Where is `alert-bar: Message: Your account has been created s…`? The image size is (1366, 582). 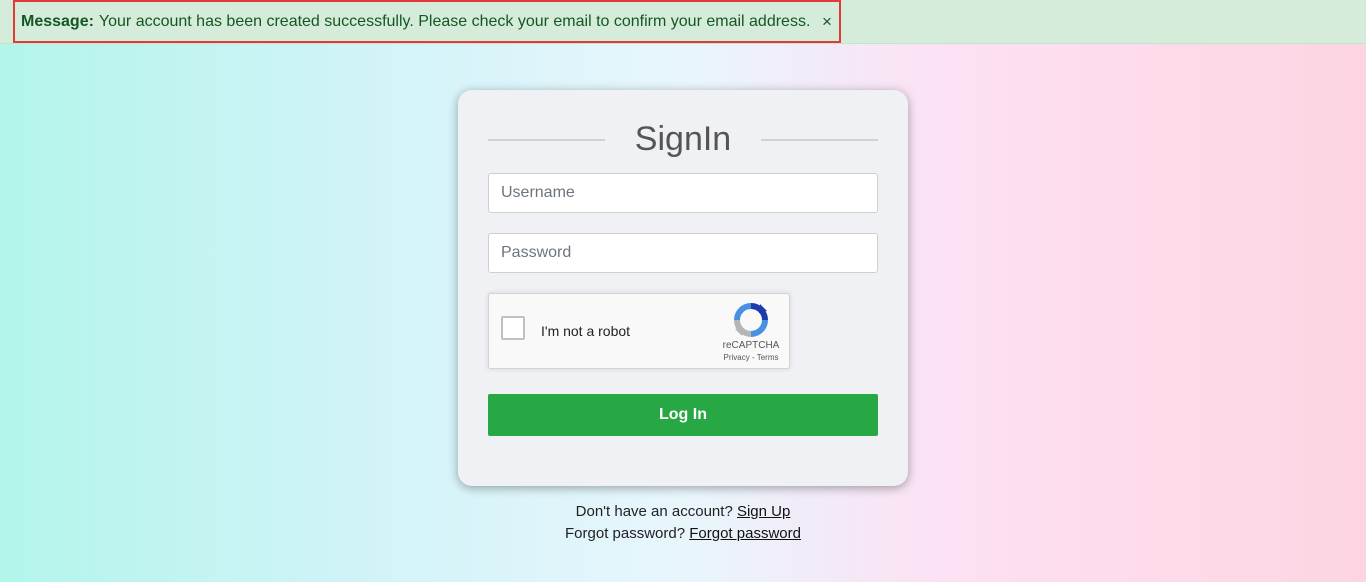 alert-bar: Message: Your account has been created s… is located at coordinates (683, 22).